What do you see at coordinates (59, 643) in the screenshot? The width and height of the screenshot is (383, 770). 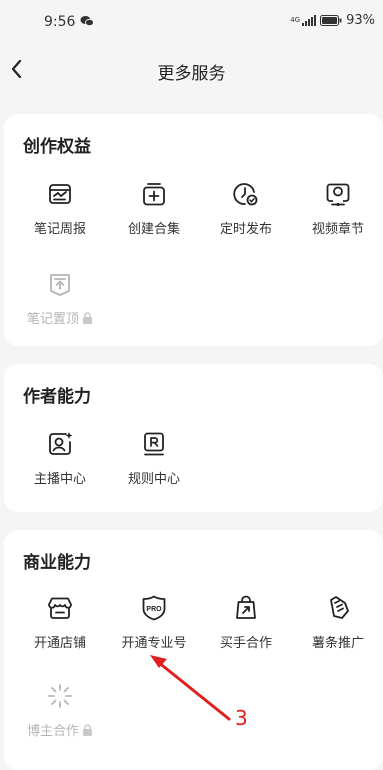 I see `item-label: 开通店铺` at bounding box center [59, 643].